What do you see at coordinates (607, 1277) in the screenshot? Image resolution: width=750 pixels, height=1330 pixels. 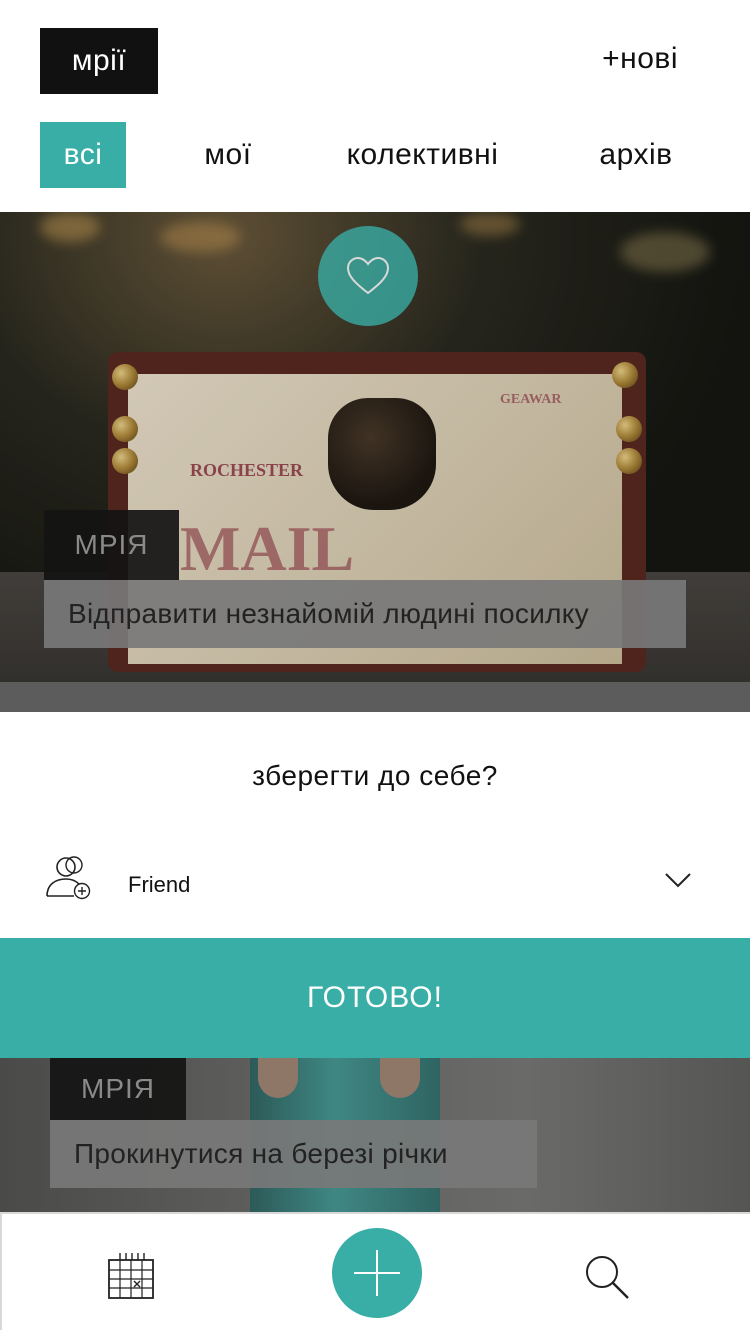 I see `search-icon` at bounding box center [607, 1277].